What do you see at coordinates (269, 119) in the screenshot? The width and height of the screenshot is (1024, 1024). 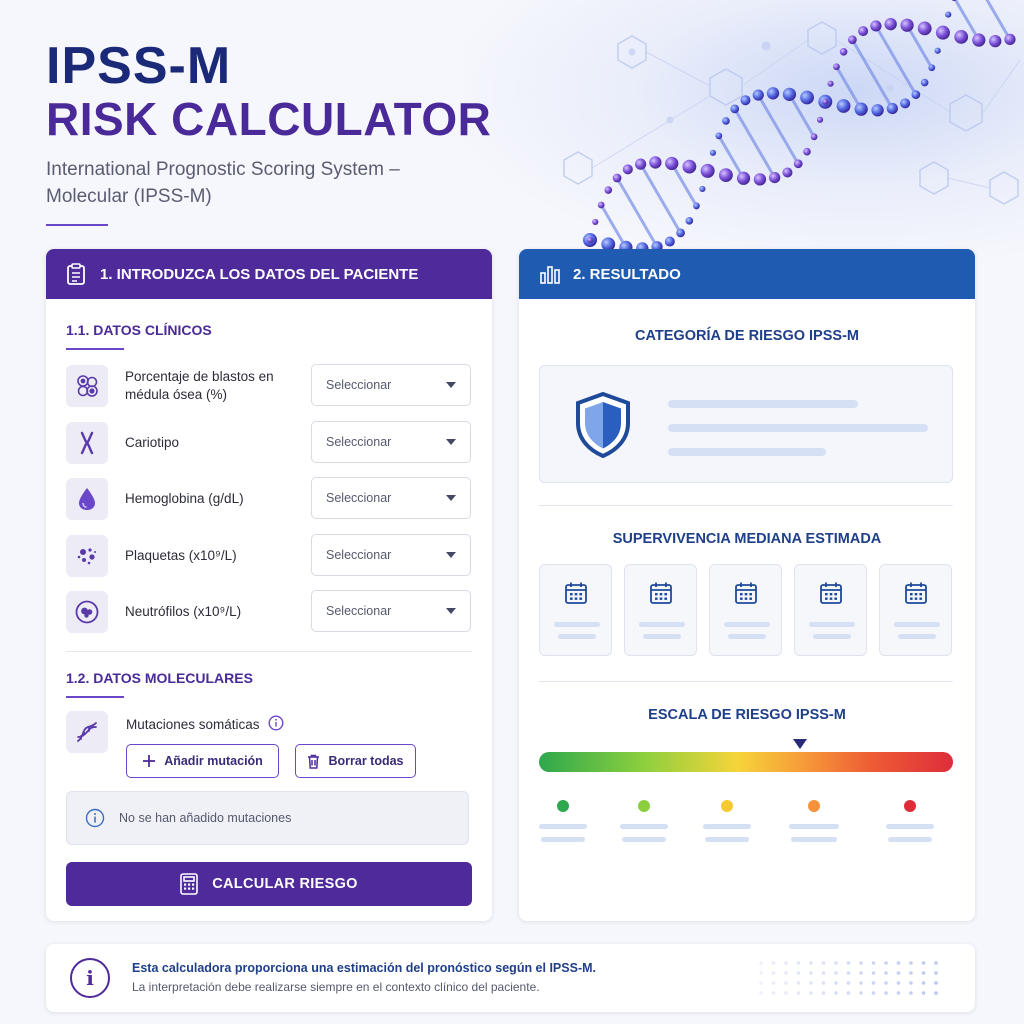 I see `app-title-secondary: RISK CALCULATOR` at bounding box center [269, 119].